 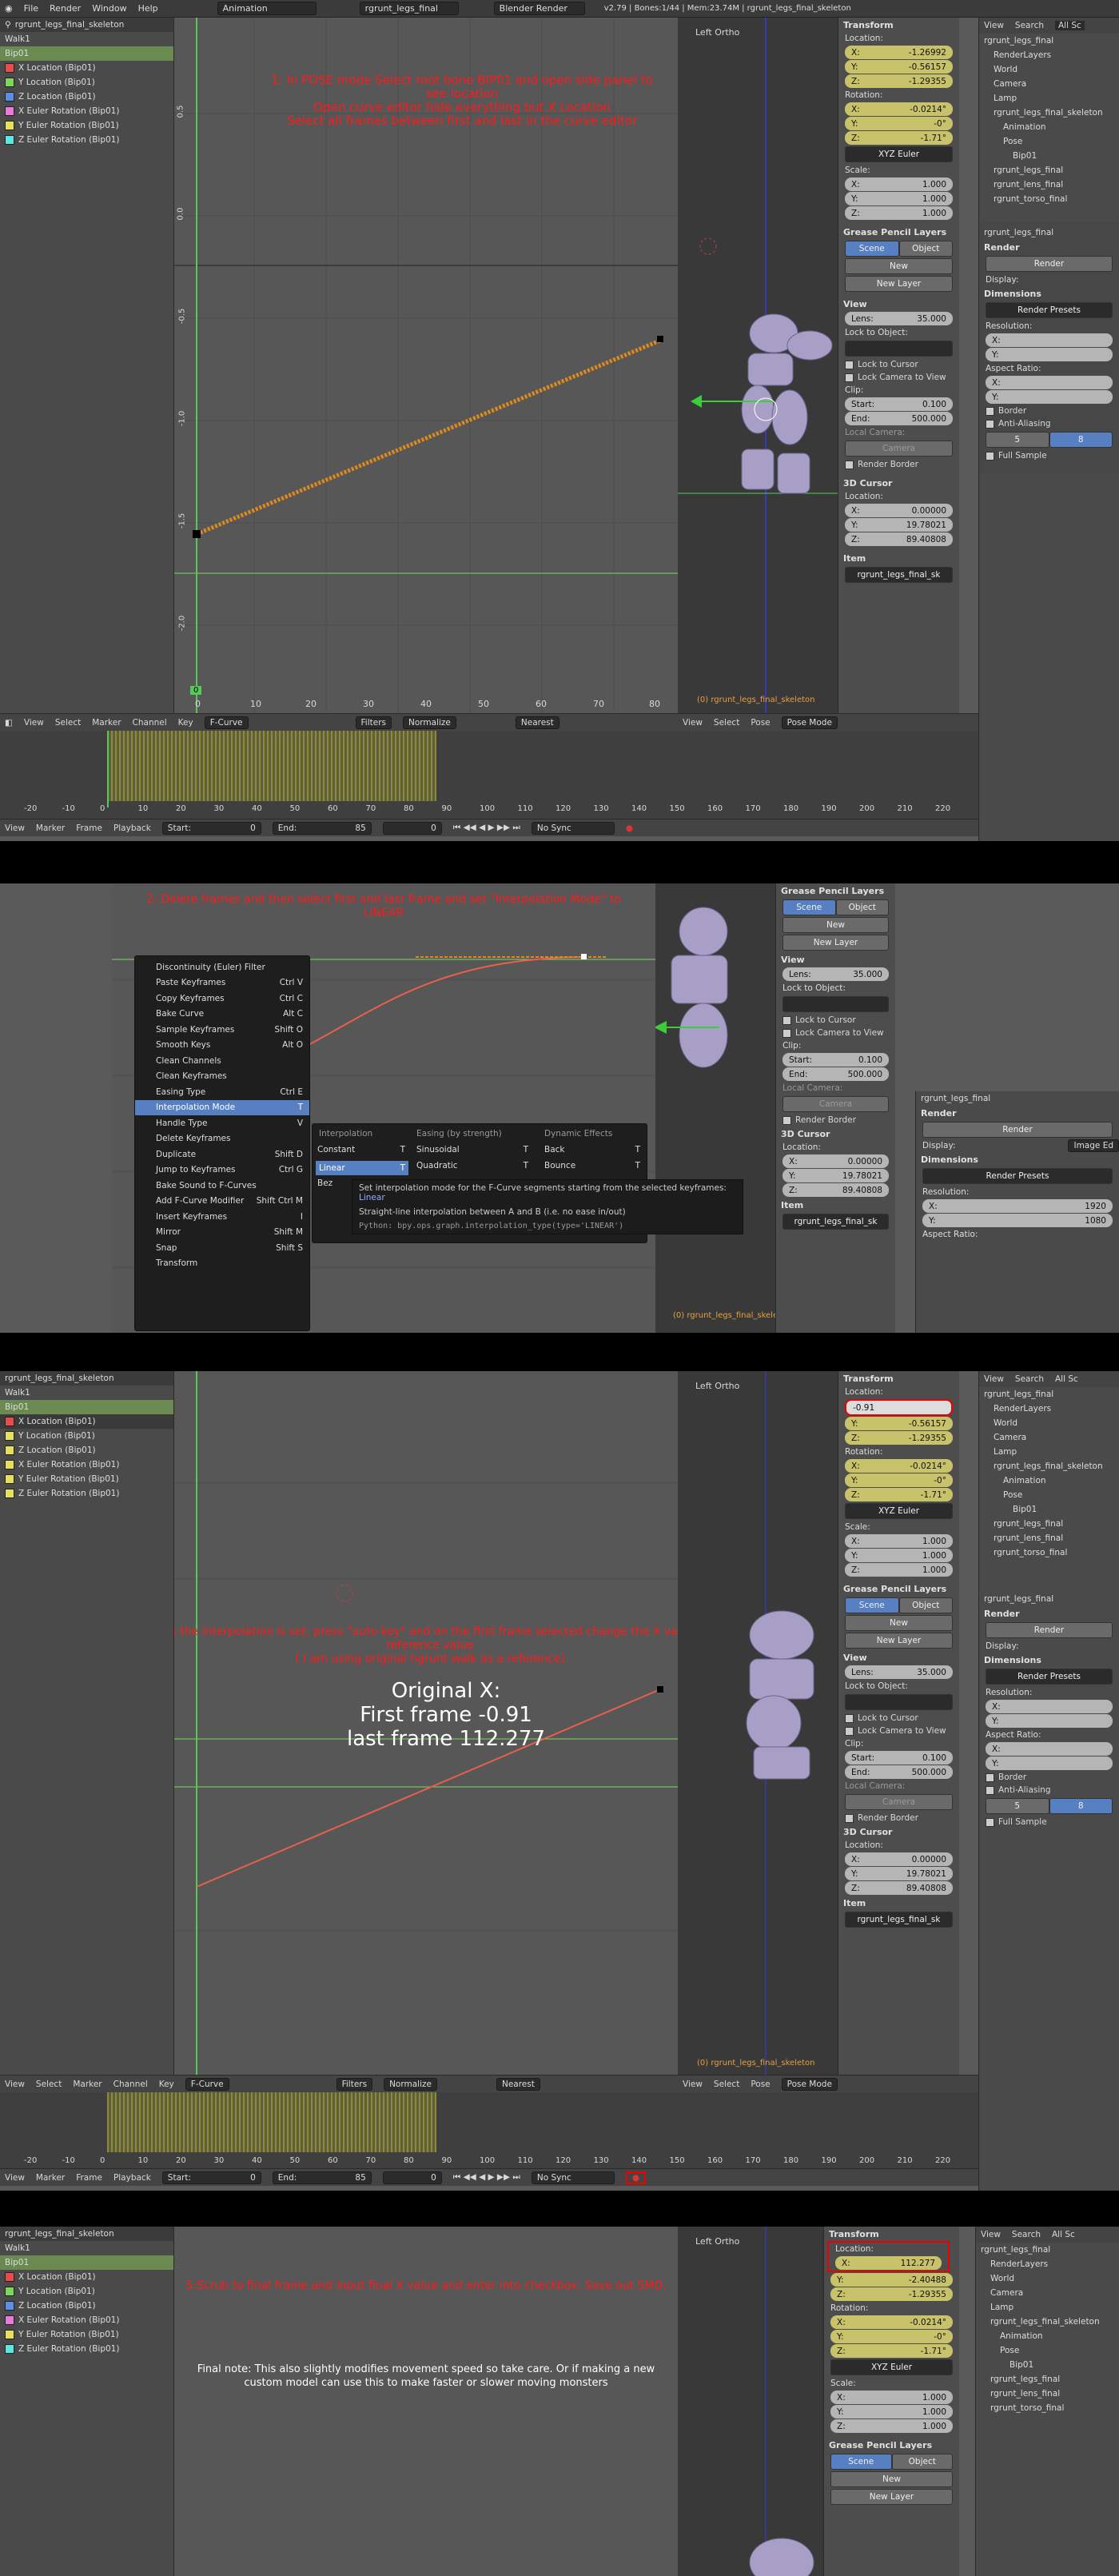 I want to click on menu-item: Handle Type V, so click(x=222, y=1123).